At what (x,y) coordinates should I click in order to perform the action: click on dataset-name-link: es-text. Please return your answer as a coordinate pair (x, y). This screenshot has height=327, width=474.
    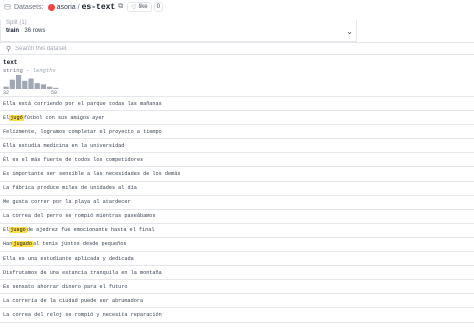
    Looking at the image, I should click on (99, 7).